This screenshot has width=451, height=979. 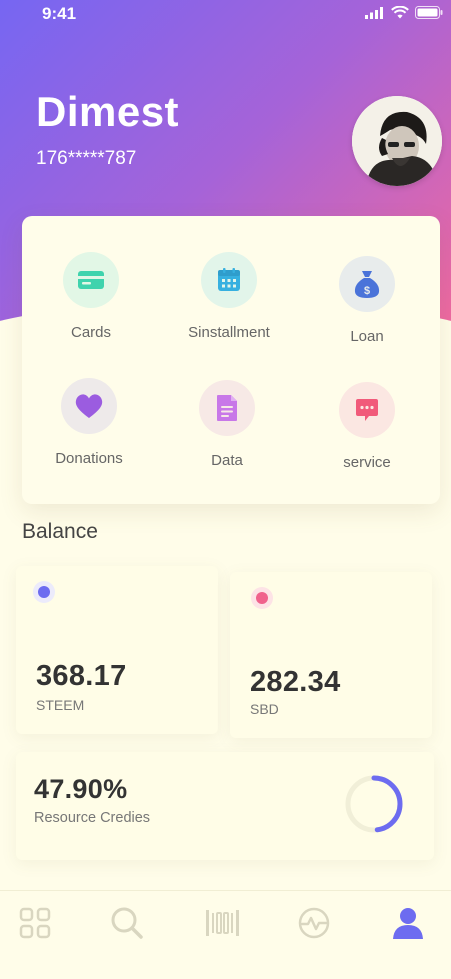 I want to click on menu-label: service, so click(x=367, y=462).